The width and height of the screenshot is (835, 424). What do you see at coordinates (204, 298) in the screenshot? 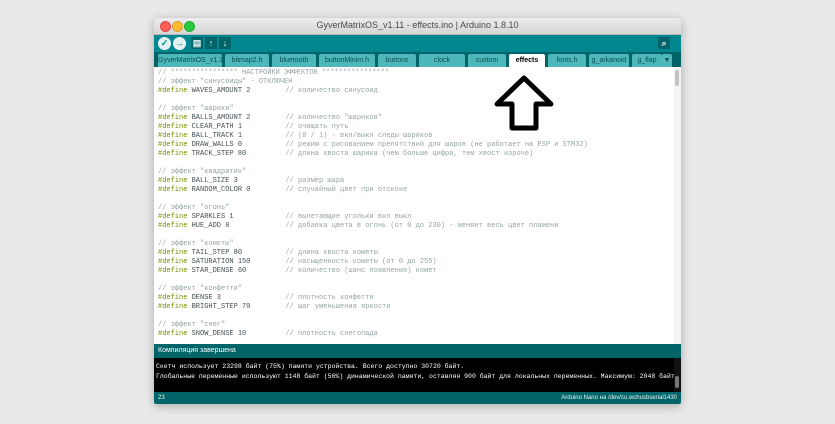
I see `code-text: DENSE 3` at bounding box center [204, 298].